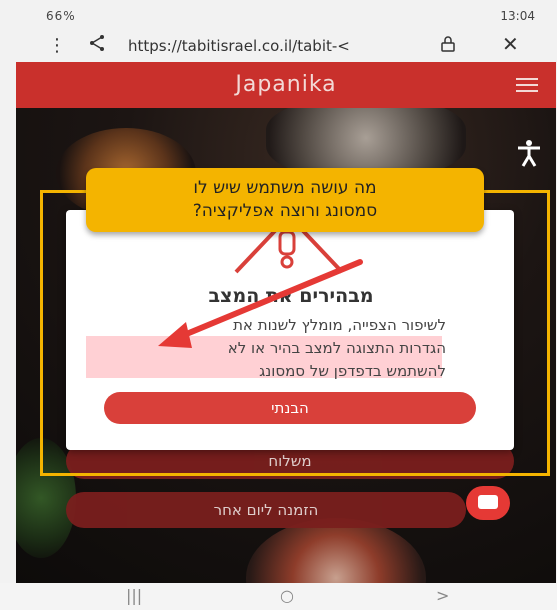  Describe the element at coordinates (285, 188) in the screenshot. I see `annotation-line: מה עושה משתמש שיש לו` at that location.